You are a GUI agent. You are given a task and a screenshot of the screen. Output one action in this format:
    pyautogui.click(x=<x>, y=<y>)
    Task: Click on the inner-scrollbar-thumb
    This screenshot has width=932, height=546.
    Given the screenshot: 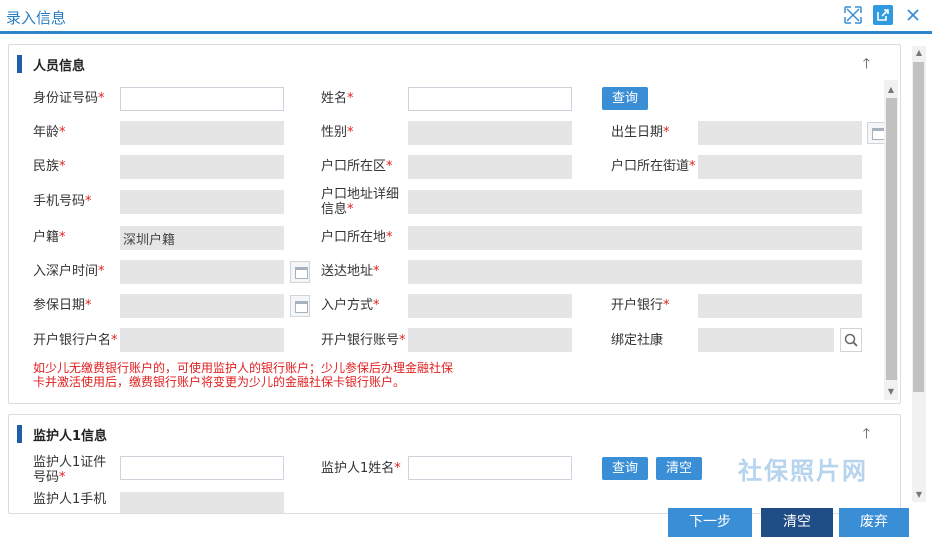 What is the action you would take?
    pyautogui.click(x=891, y=239)
    